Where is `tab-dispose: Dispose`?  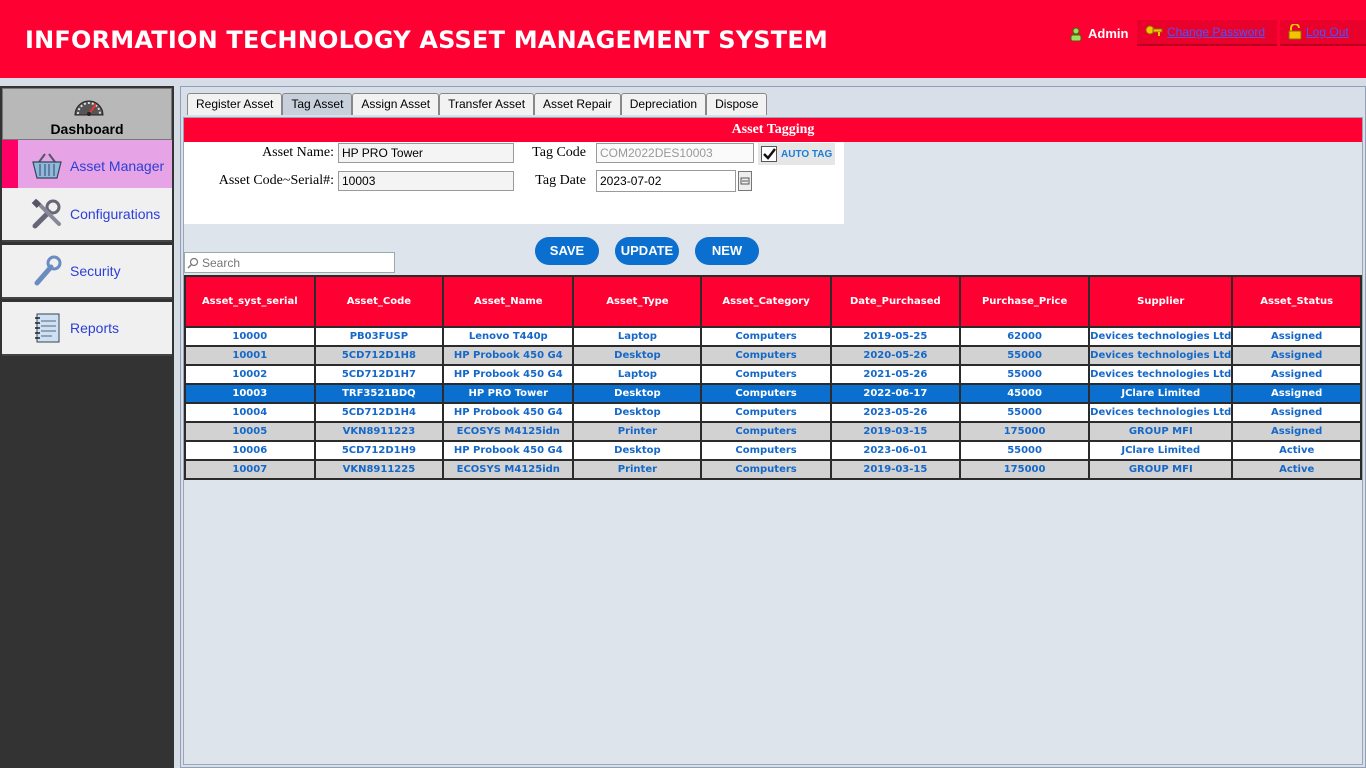
tab-dispose: Dispose is located at coordinates (737, 104).